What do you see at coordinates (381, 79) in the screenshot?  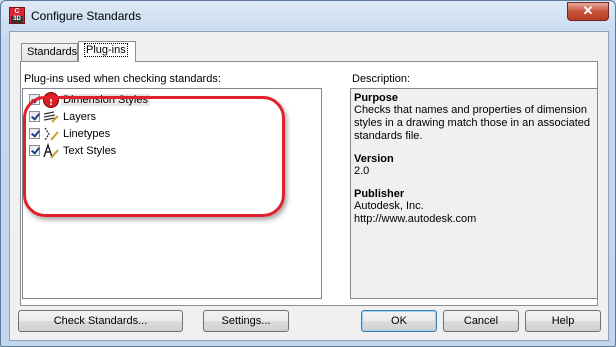 I see `description-label: Description:` at bounding box center [381, 79].